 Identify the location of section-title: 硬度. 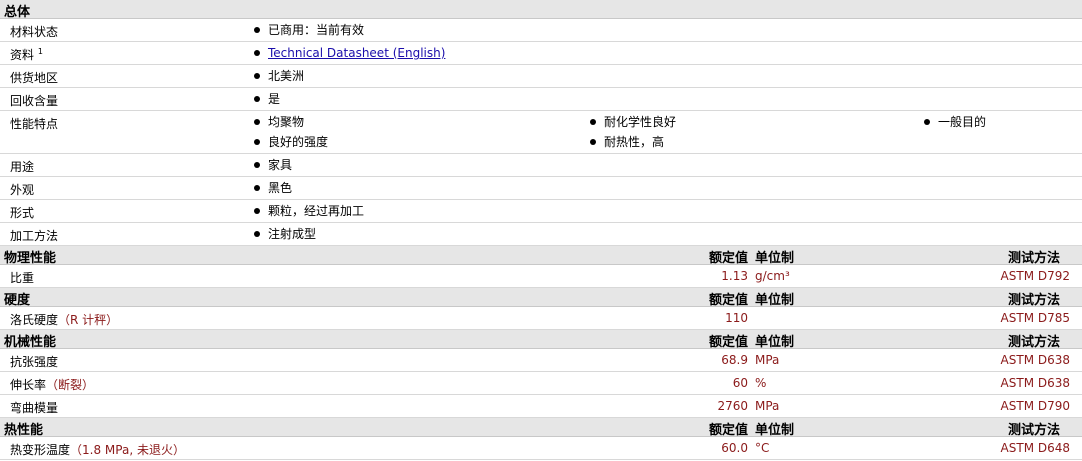
(17, 300).